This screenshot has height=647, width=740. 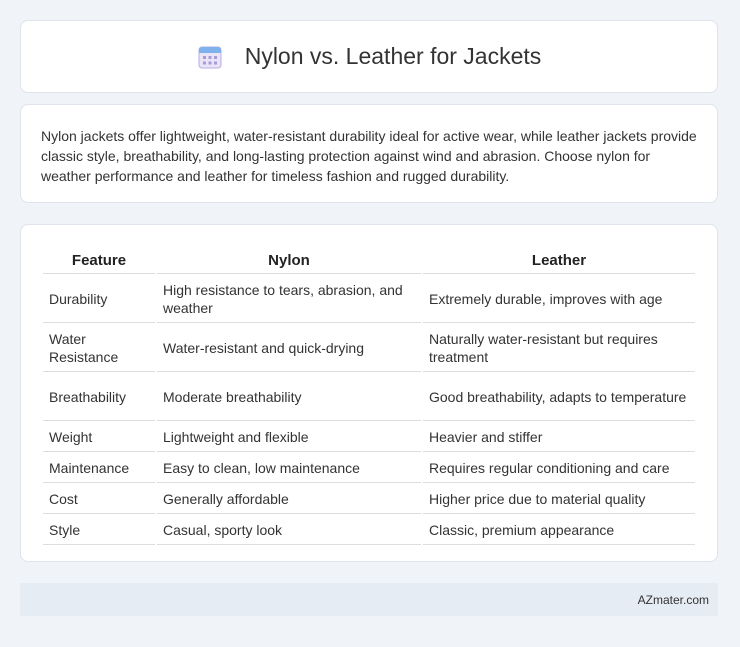 What do you see at coordinates (289, 348) in the screenshot?
I see `nylon-cell: Water-resistant and quick-drying` at bounding box center [289, 348].